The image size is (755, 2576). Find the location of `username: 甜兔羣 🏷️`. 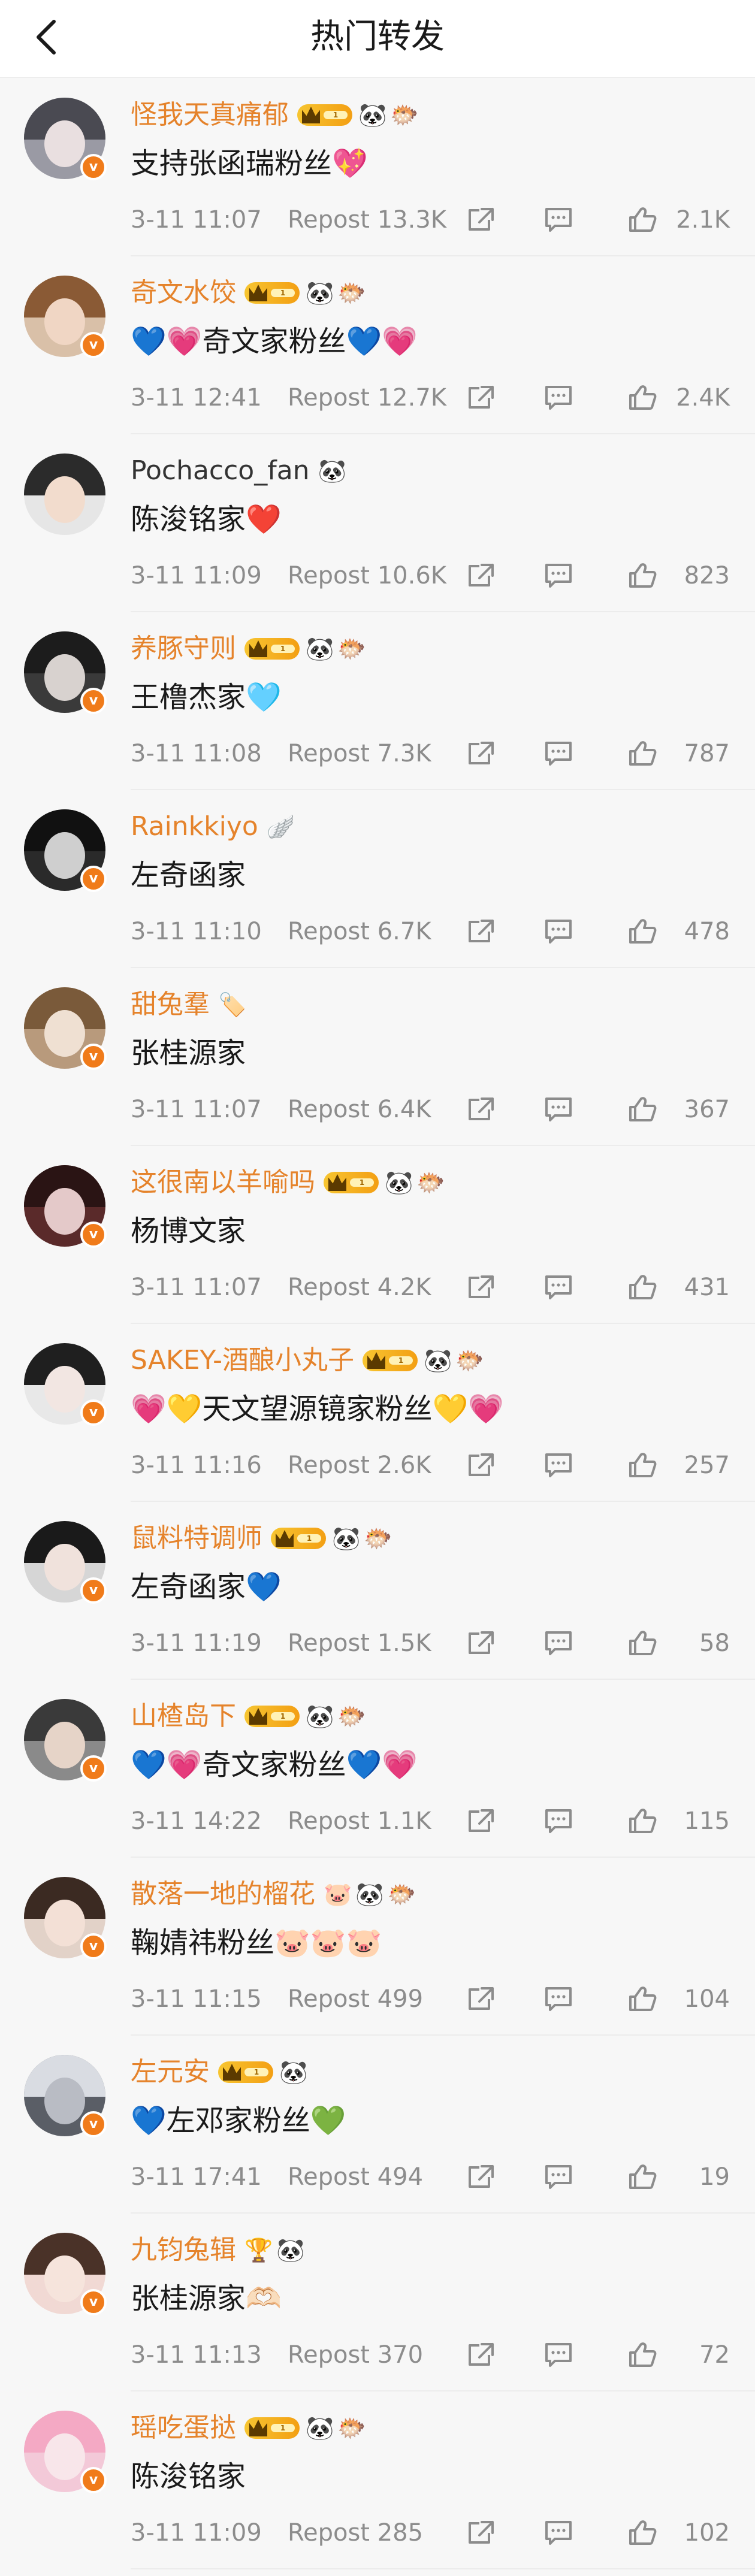

username: 甜兔羣 🏷️ is located at coordinates (190, 1004).